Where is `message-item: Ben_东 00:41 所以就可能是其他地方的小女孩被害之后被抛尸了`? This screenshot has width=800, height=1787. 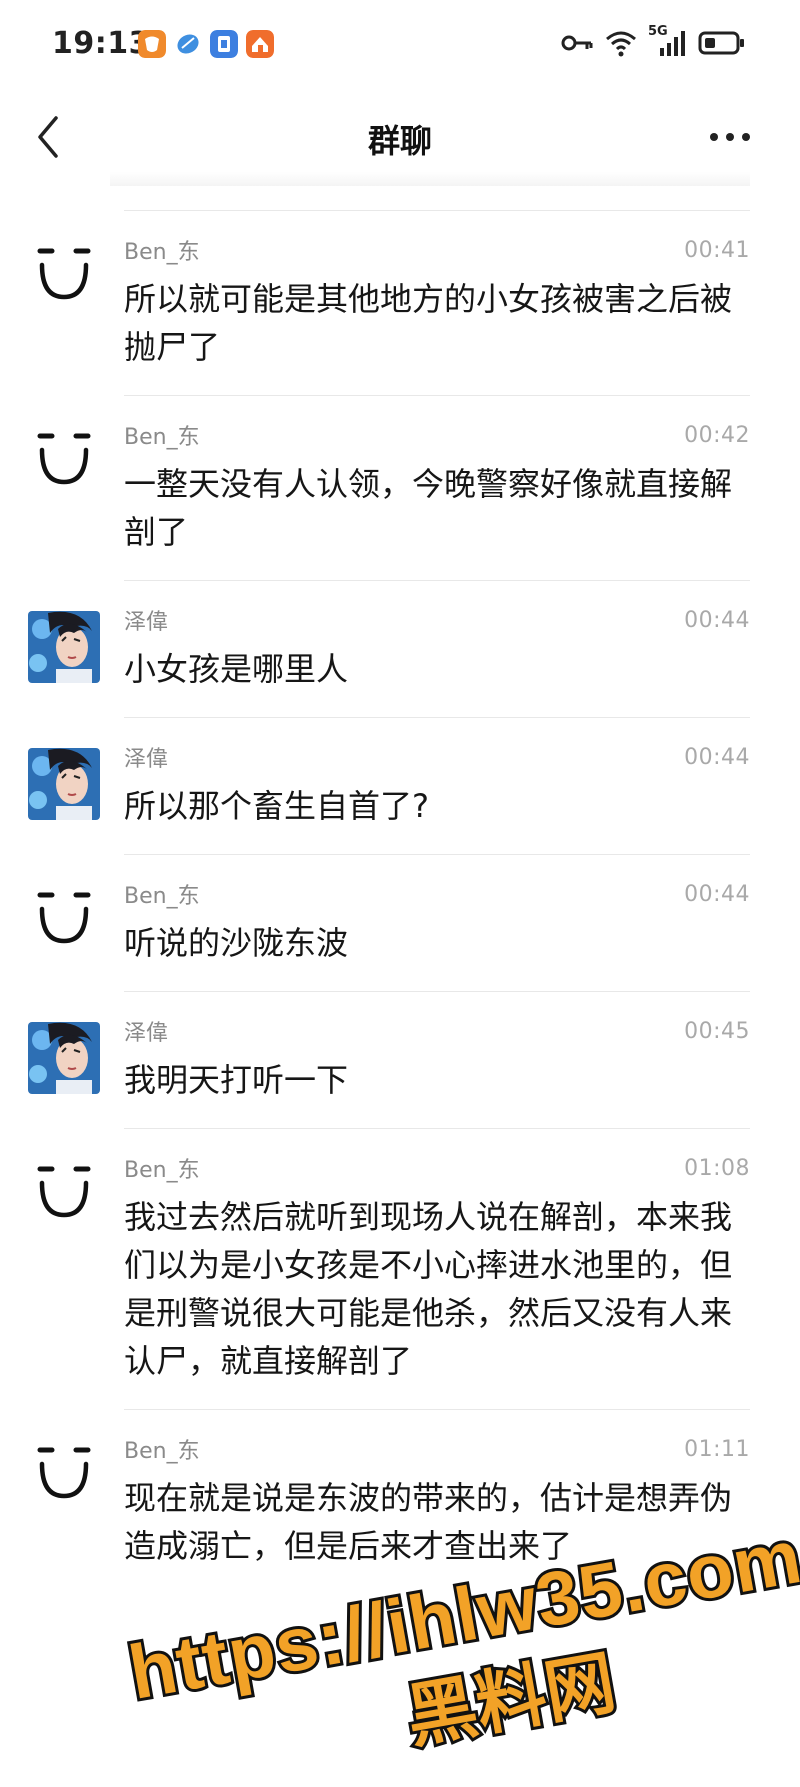 message-item: Ben_东 00:41 所以就可能是其他地方的小女孩被害之后被抛尸了 is located at coordinates (393, 302).